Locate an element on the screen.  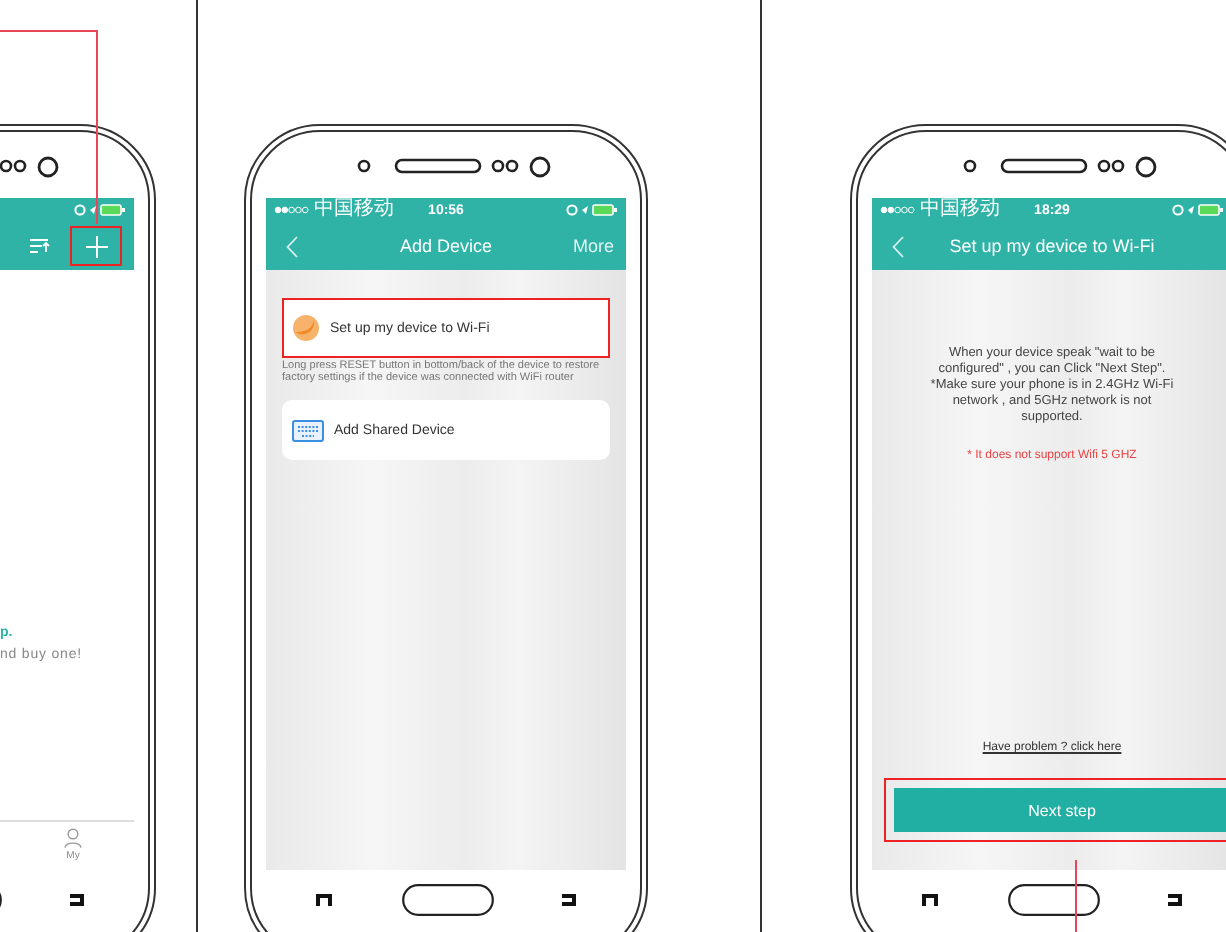
plus-icon is located at coordinates (96, 246).